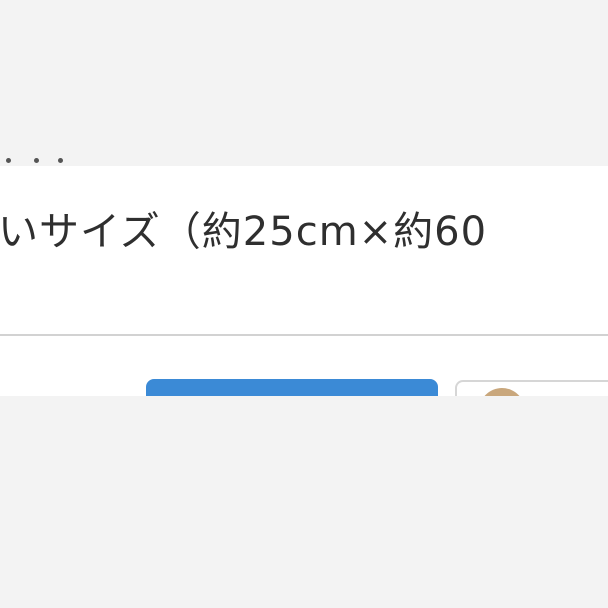 The width and height of the screenshot is (608, 608). I want to click on secondary-action-button, so click(531, 388).